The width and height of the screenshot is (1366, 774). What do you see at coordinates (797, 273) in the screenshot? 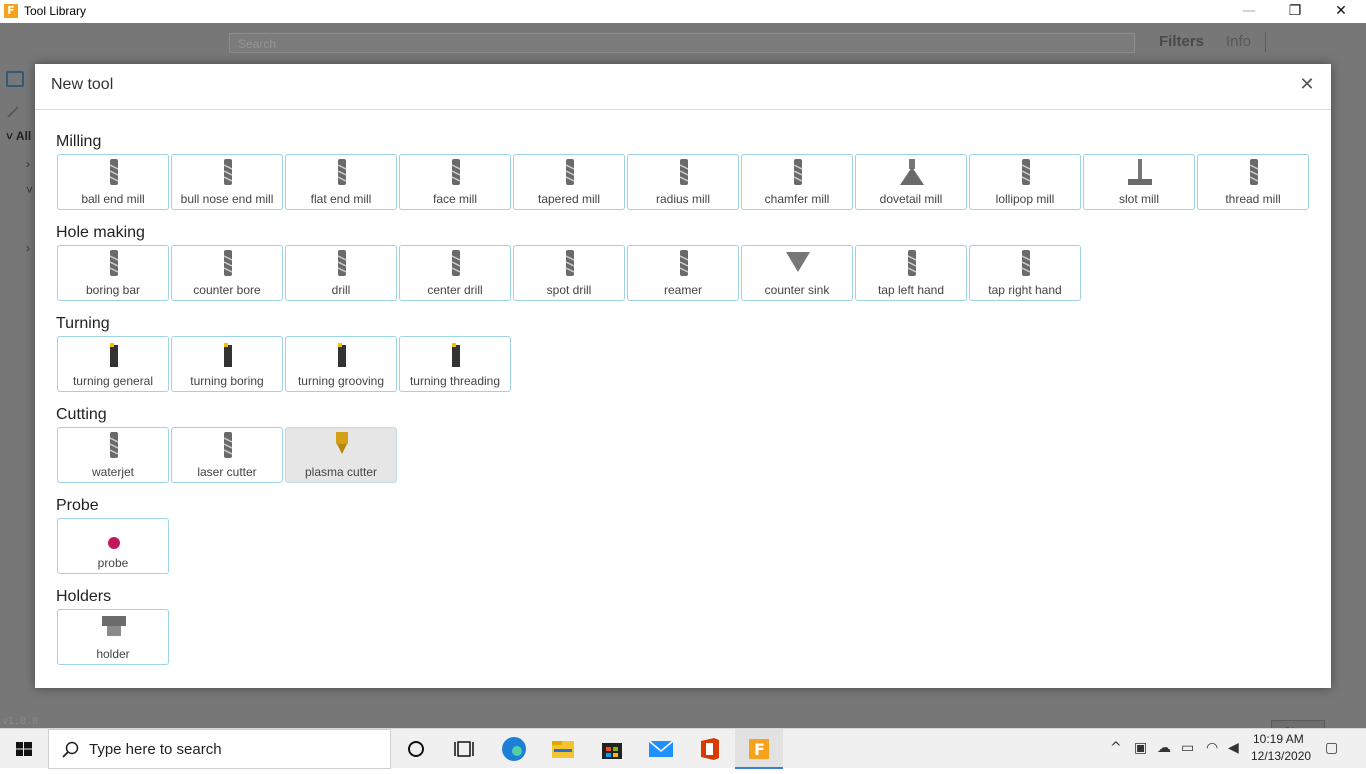
I see `tool-tile-counter-sink: counter sink` at bounding box center [797, 273].